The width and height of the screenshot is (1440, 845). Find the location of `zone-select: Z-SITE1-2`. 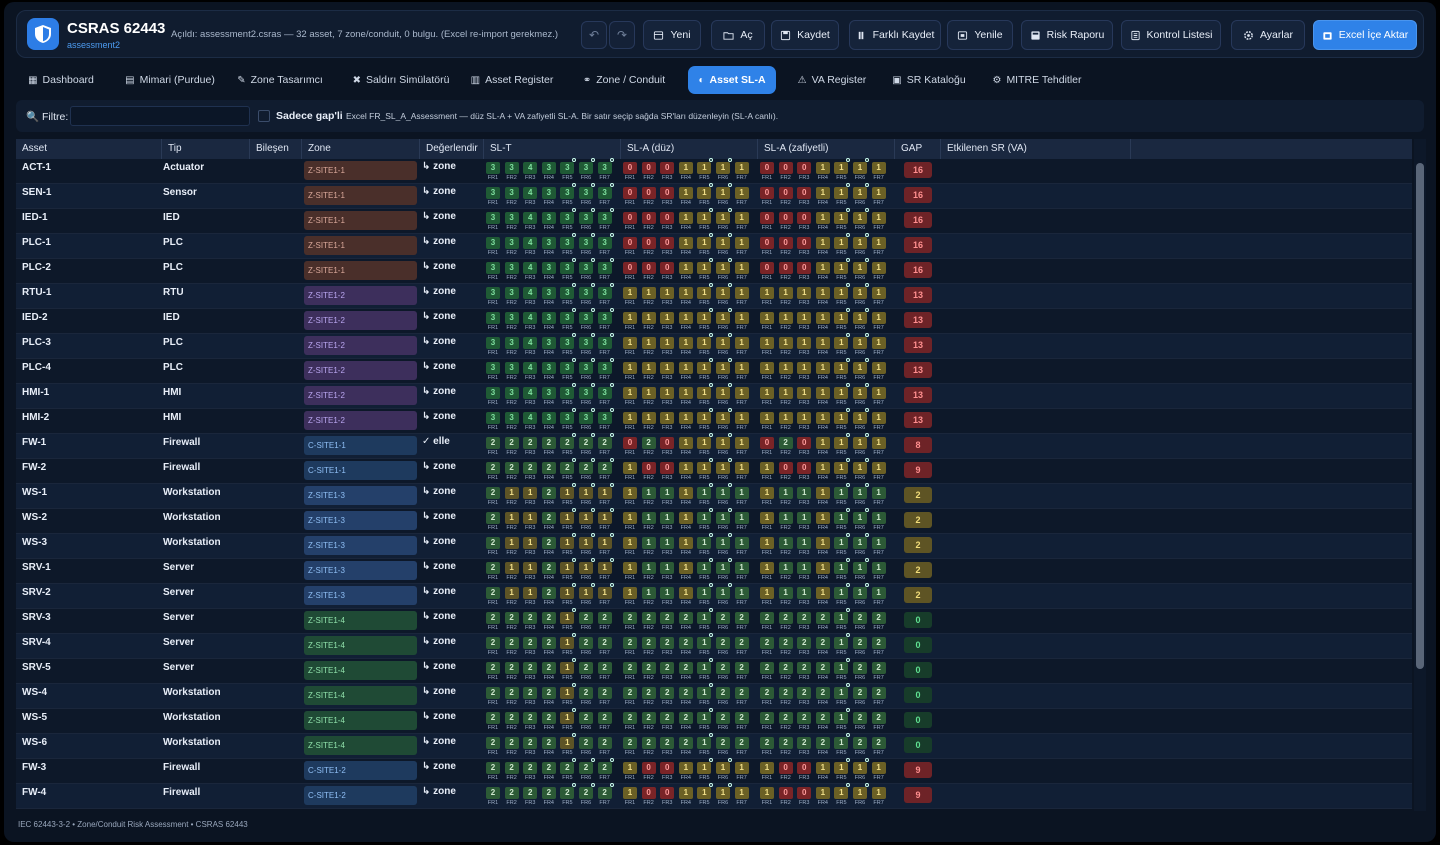

zone-select: Z-SITE1-2 is located at coordinates (360, 320).